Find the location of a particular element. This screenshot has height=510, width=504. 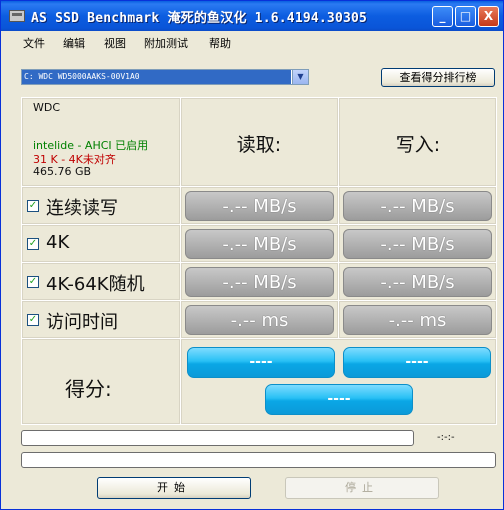

seq-read-result: -.-- MB/s is located at coordinates (259, 206).